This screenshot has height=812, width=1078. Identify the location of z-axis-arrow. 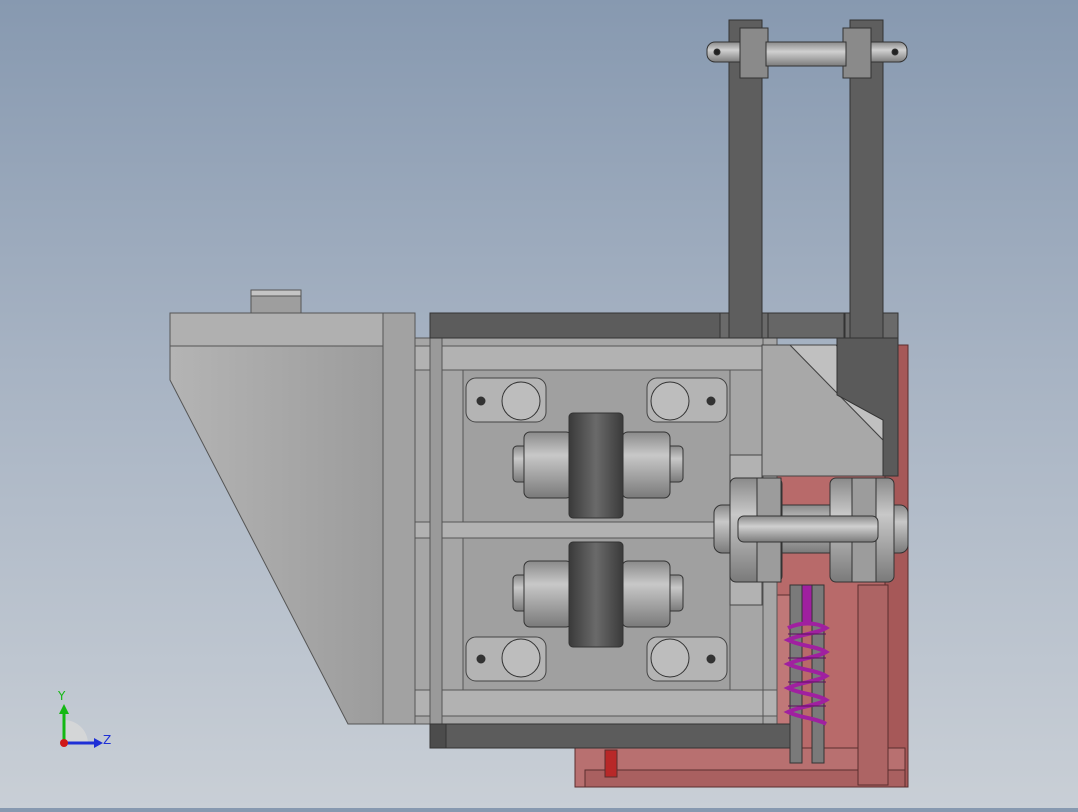
(98, 743).